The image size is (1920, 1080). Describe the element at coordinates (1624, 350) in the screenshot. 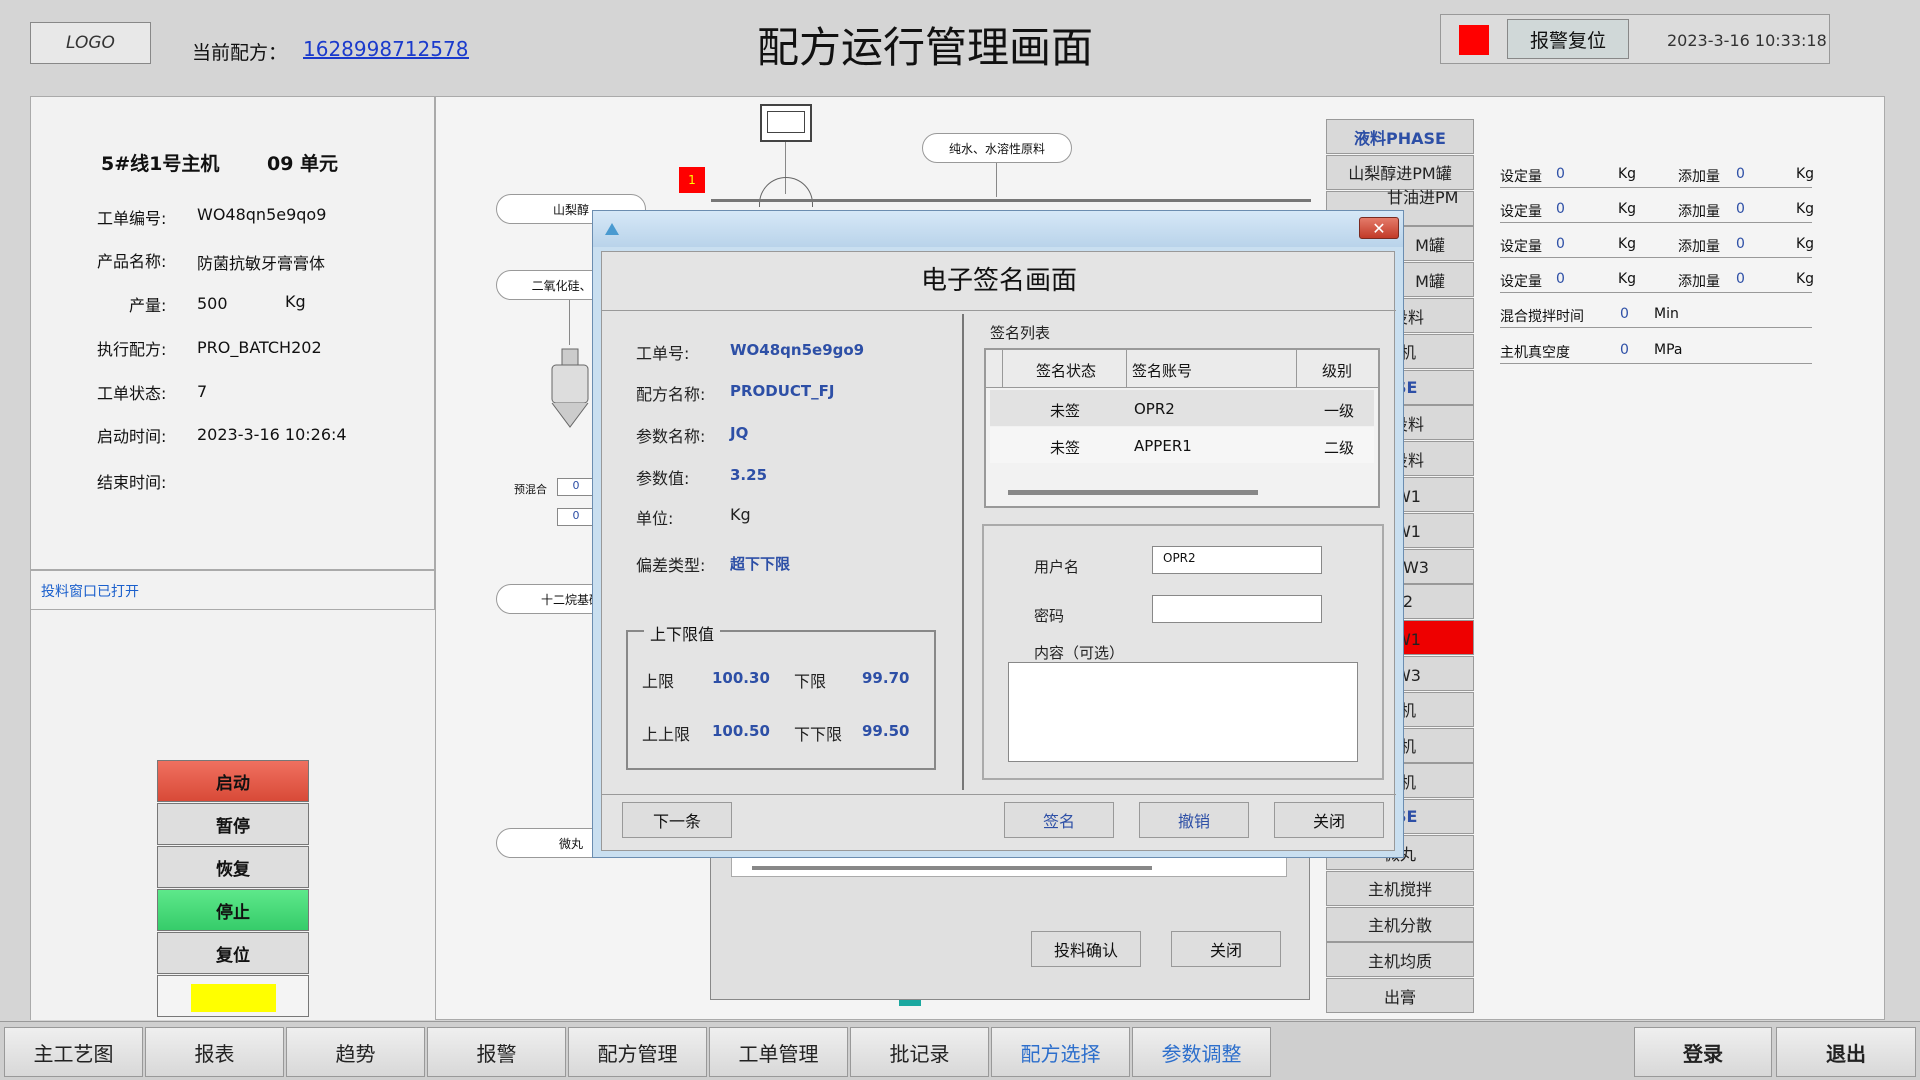

I see `vacuum-value: 0` at that location.